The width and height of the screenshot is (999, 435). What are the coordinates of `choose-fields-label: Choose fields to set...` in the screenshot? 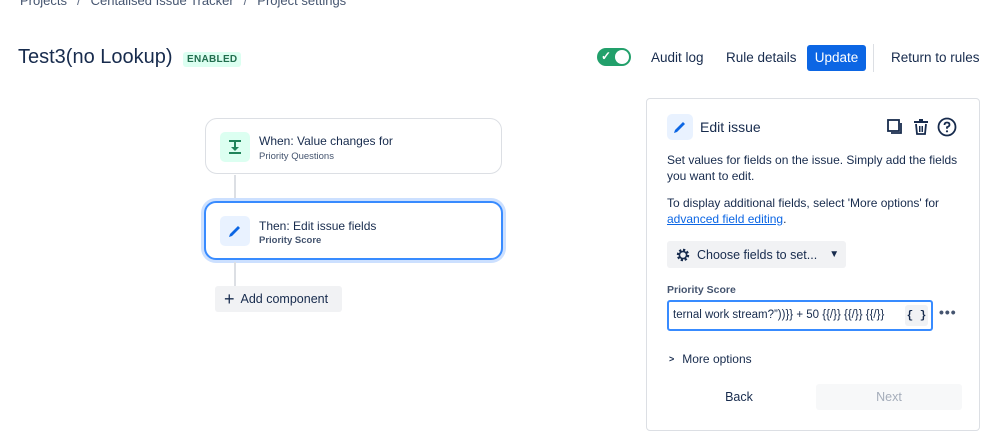 It's located at (757, 254).